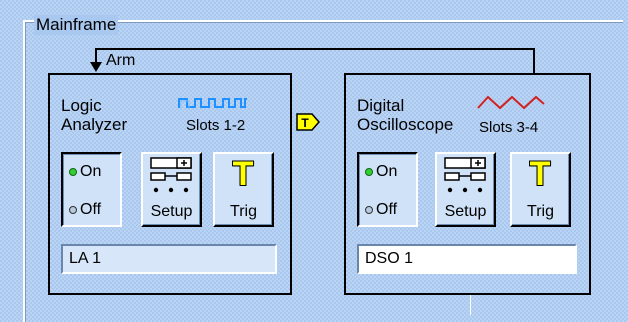 The width and height of the screenshot is (628, 322). I want to click on dso-name-field: DSO 1, so click(467, 259).